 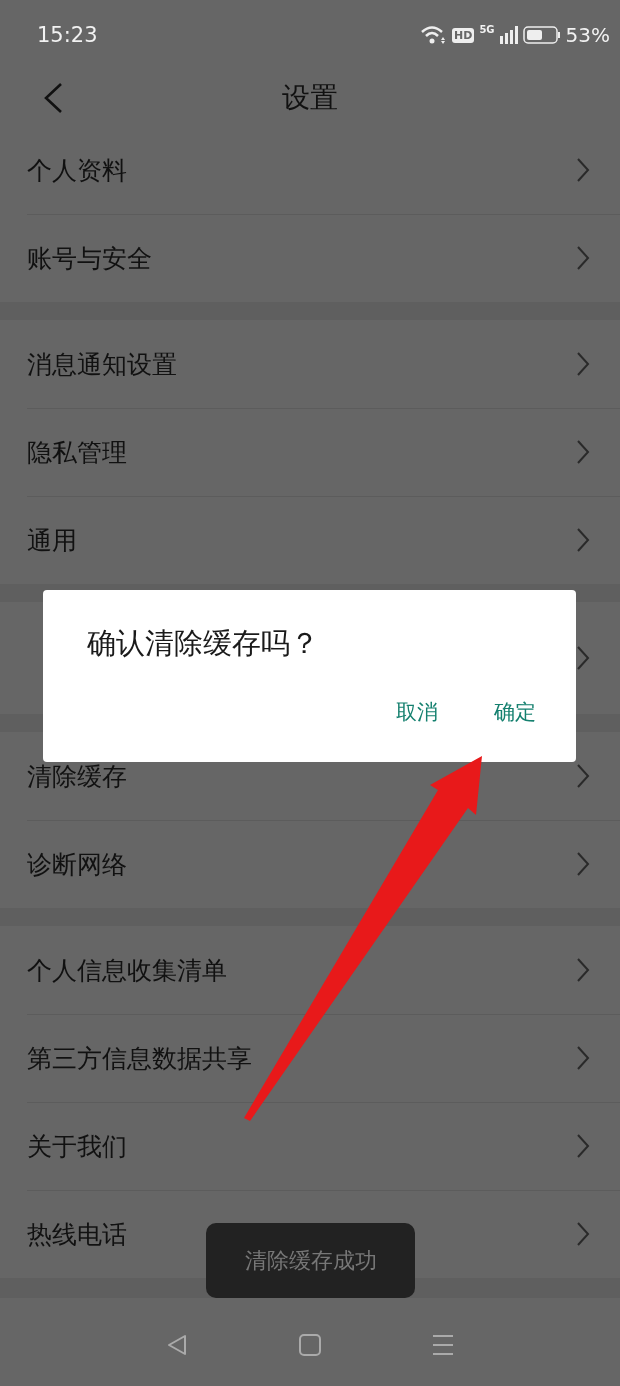 I want to click on settings-item: 个人信息收集清单, so click(x=127, y=970).